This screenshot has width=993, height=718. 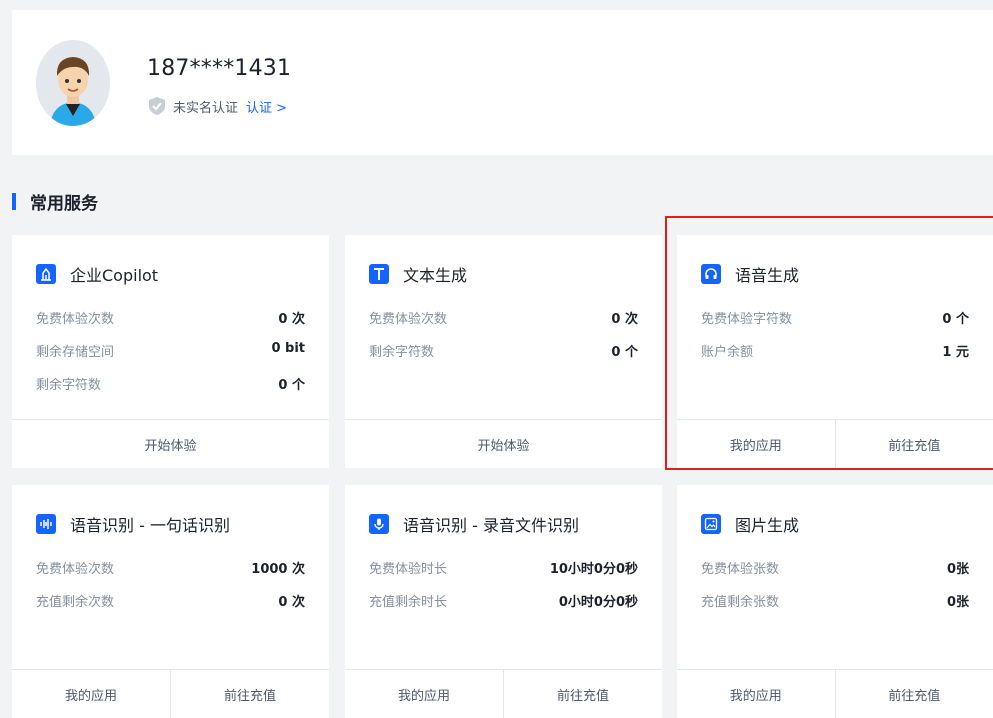 I want to click on card-title: 语音识别 - 录音文件识别, so click(x=491, y=525).